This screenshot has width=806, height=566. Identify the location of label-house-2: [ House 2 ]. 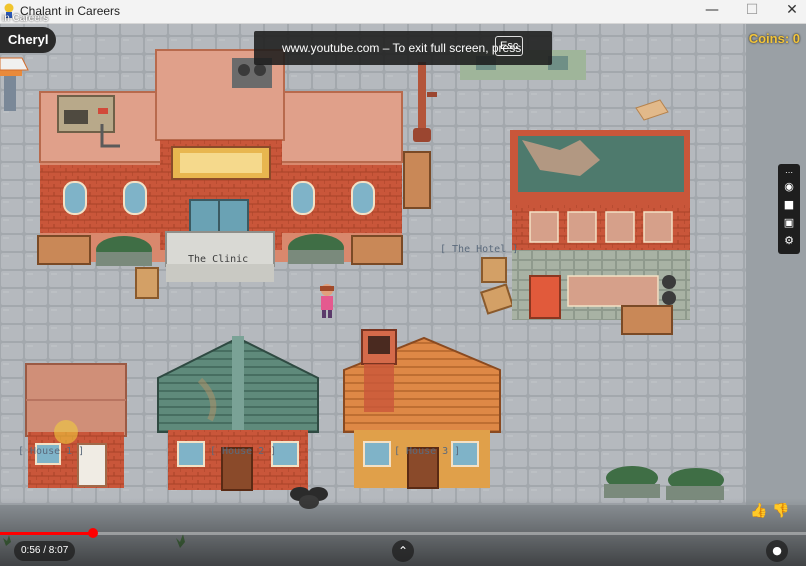
(243, 451).